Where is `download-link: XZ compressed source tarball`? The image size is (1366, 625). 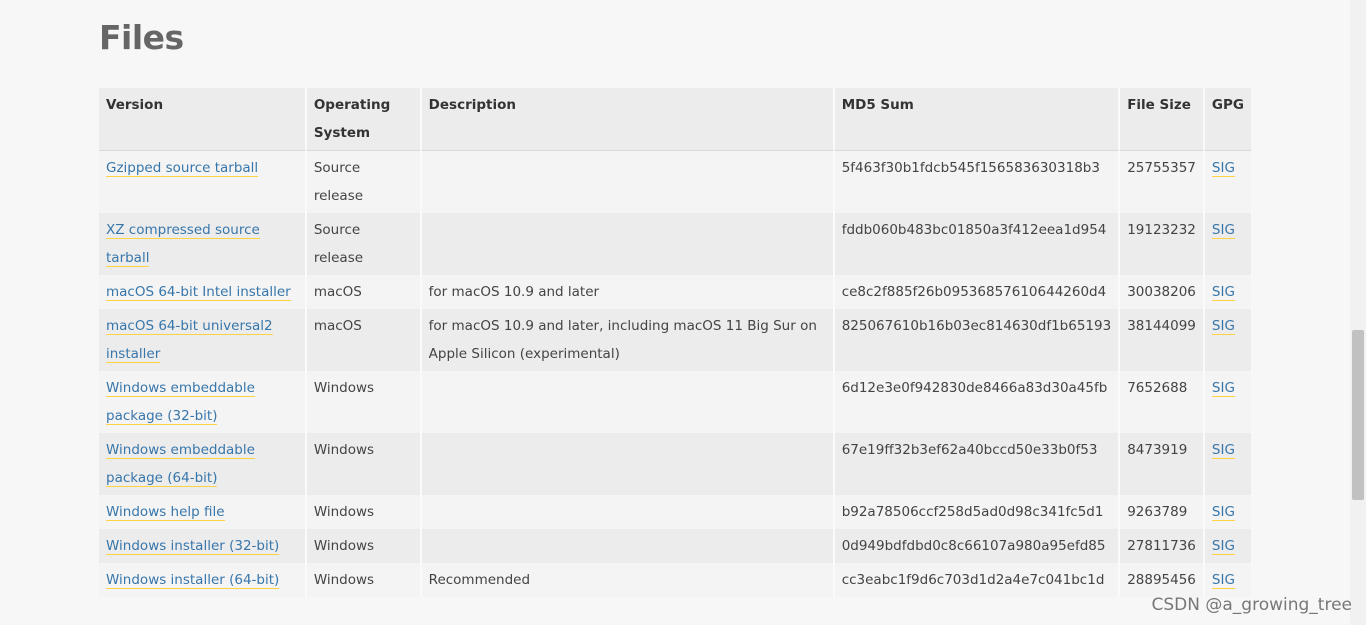
download-link: XZ compressed source tarball is located at coordinates (183, 244).